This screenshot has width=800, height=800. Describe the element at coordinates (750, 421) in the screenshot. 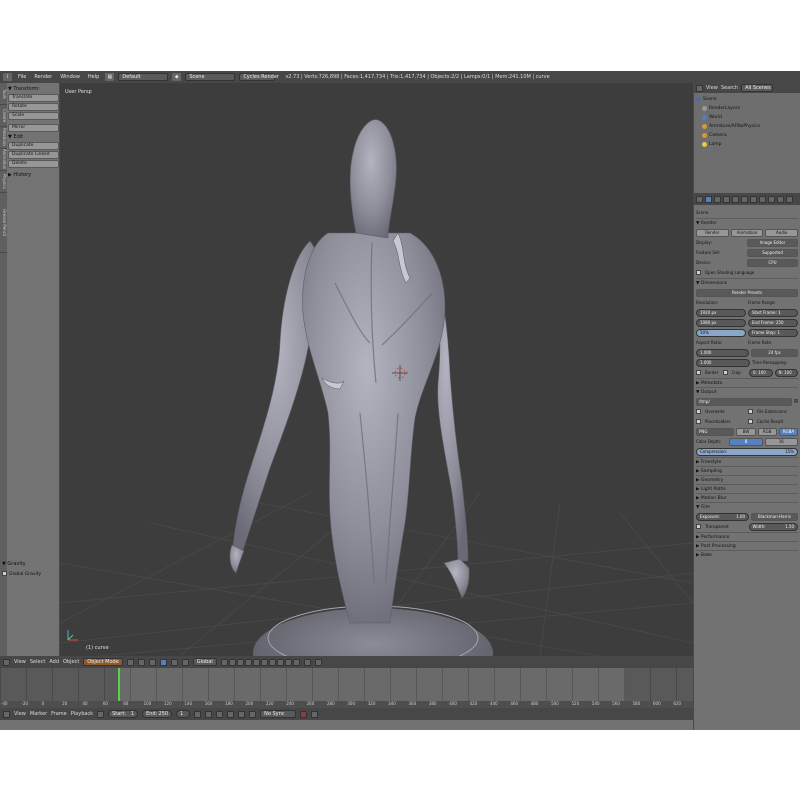

I see `cache-result-checkbox` at that location.